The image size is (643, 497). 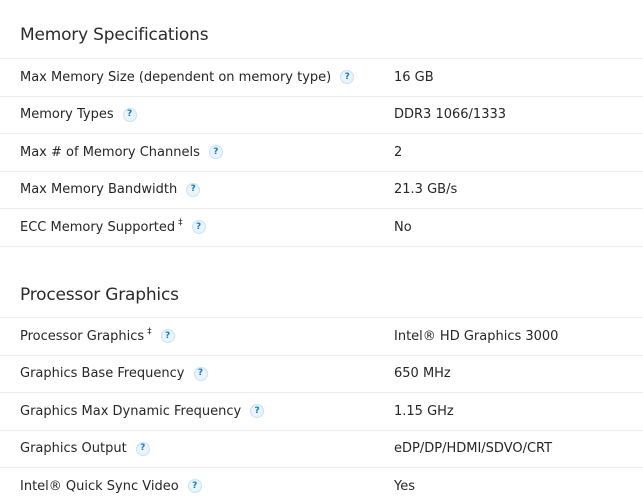 What do you see at coordinates (426, 190) in the screenshot?
I see `spec-value: 21.3 GB/s` at bounding box center [426, 190].